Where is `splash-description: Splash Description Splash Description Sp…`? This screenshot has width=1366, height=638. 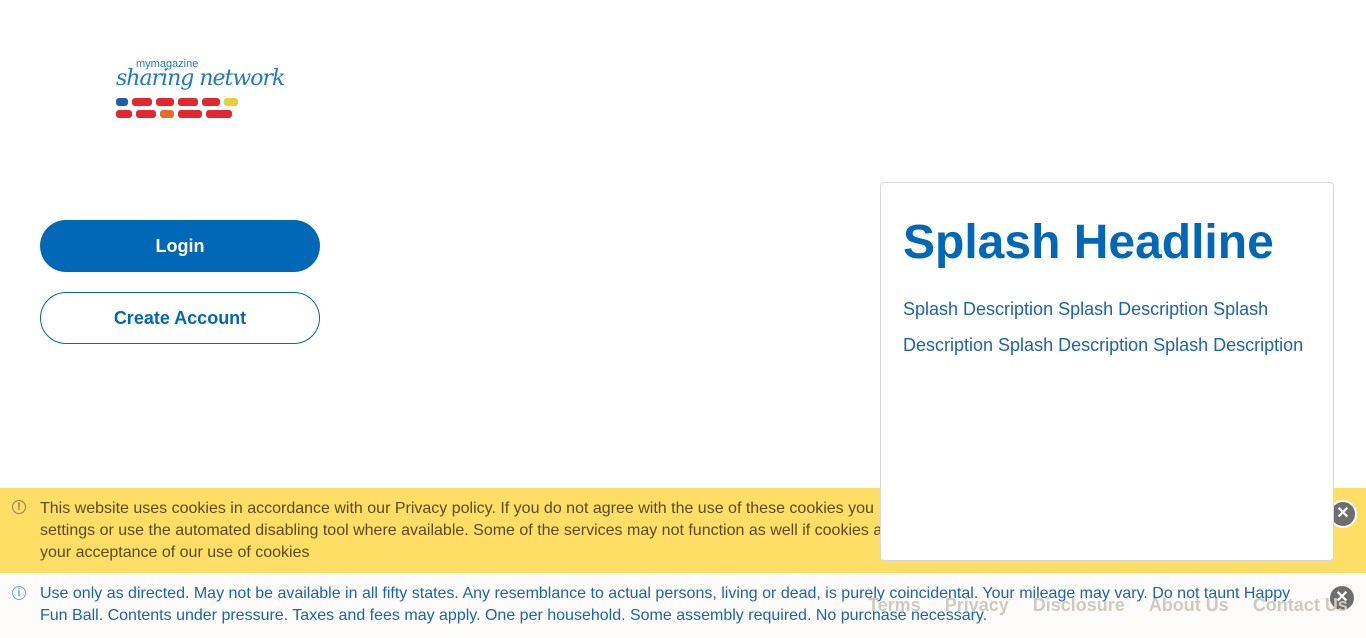 splash-description: Splash Description Splash Description Sp… is located at coordinates (1103, 327).